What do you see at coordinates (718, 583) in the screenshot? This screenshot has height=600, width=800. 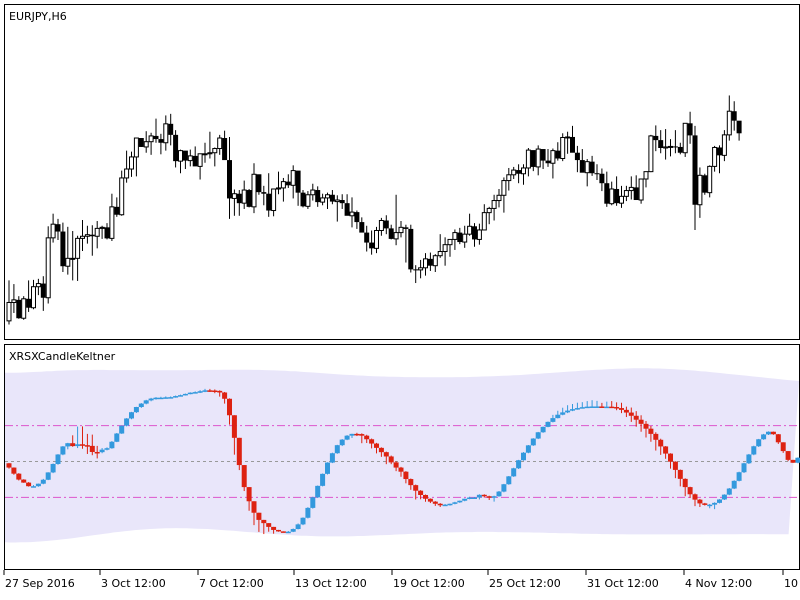 I see `x-tick-label: 4 Nov 12:00` at bounding box center [718, 583].